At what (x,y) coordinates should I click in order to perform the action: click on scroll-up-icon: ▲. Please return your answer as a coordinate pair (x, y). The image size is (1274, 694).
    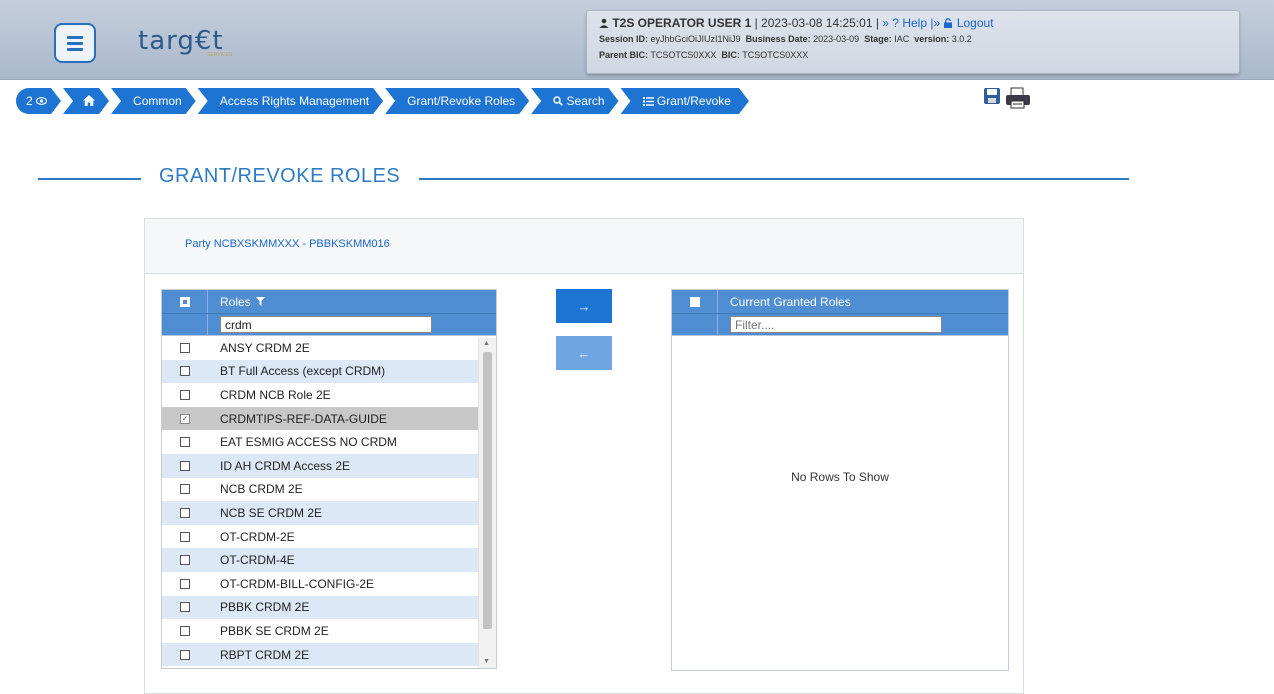
    Looking at the image, I should click on (486, 343).